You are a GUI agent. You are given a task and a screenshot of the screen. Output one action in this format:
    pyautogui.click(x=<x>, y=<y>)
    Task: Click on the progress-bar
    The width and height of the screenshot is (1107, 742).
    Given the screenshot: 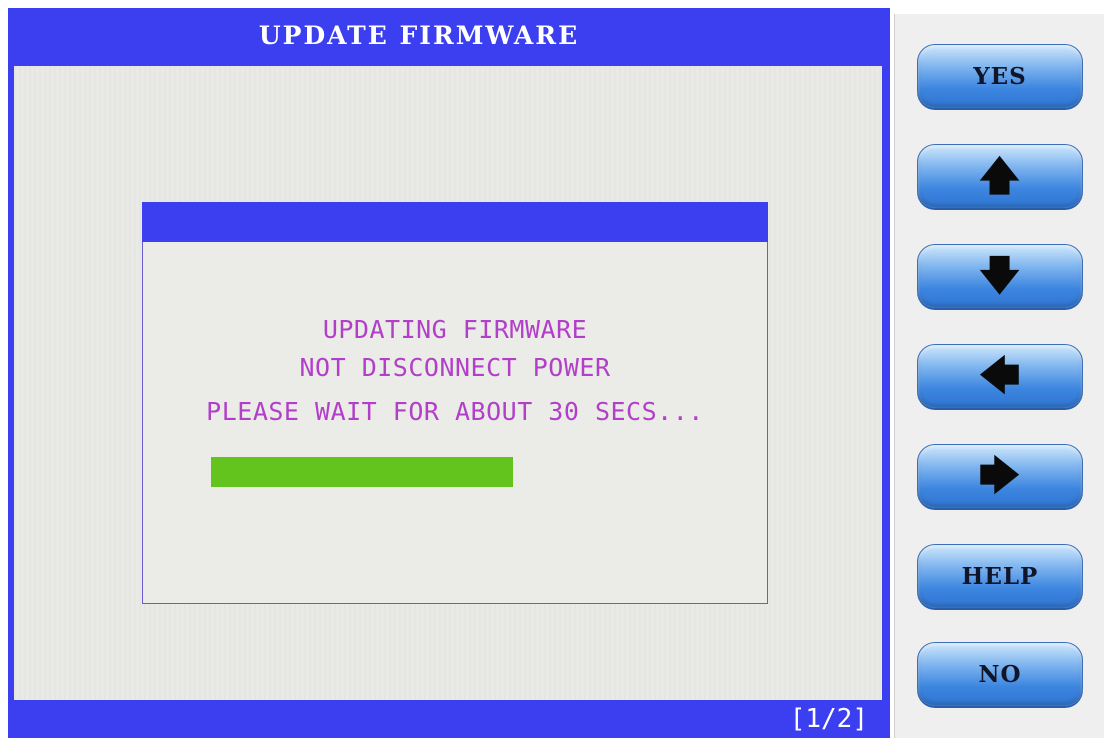 What is the action you would take?
    pyautogui.click(x=451, y=472)
    